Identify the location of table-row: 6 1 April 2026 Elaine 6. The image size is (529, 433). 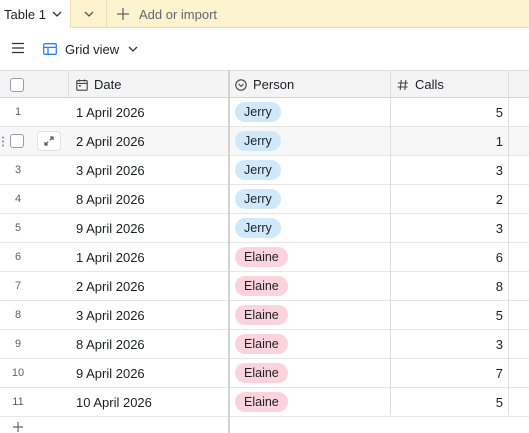
(264, 257).